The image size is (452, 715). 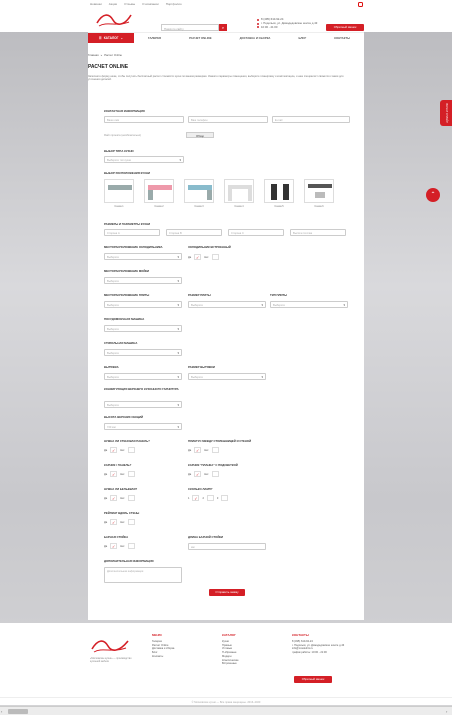 I want to click on top-link: Отзывы, so click(x=129, y=4).